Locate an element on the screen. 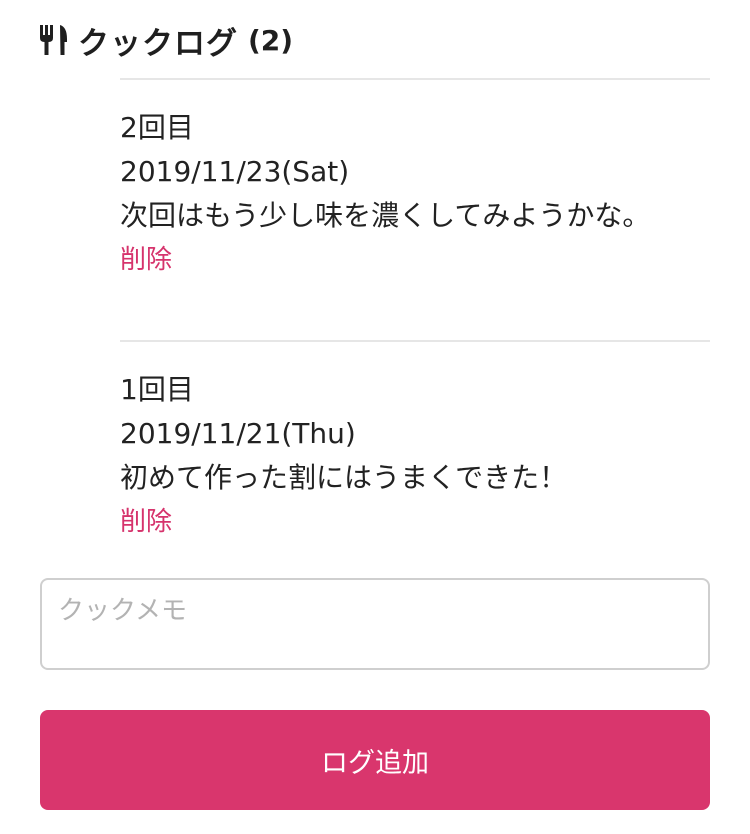 This screenshot has height=834, width=750. log-memo: 初めて作った割にはうまくできた！ is located at coordinates (344, 477).